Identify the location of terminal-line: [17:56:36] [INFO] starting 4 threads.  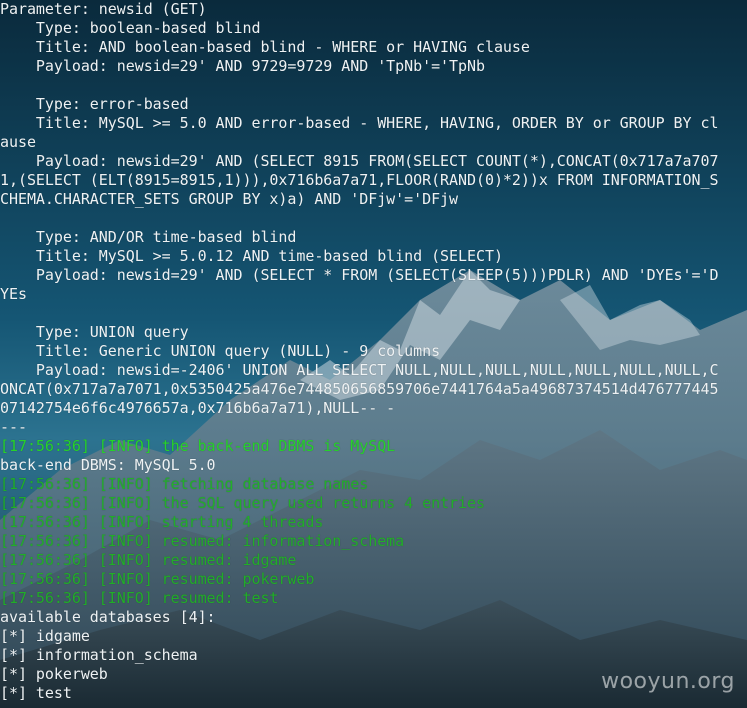
(162, 522).